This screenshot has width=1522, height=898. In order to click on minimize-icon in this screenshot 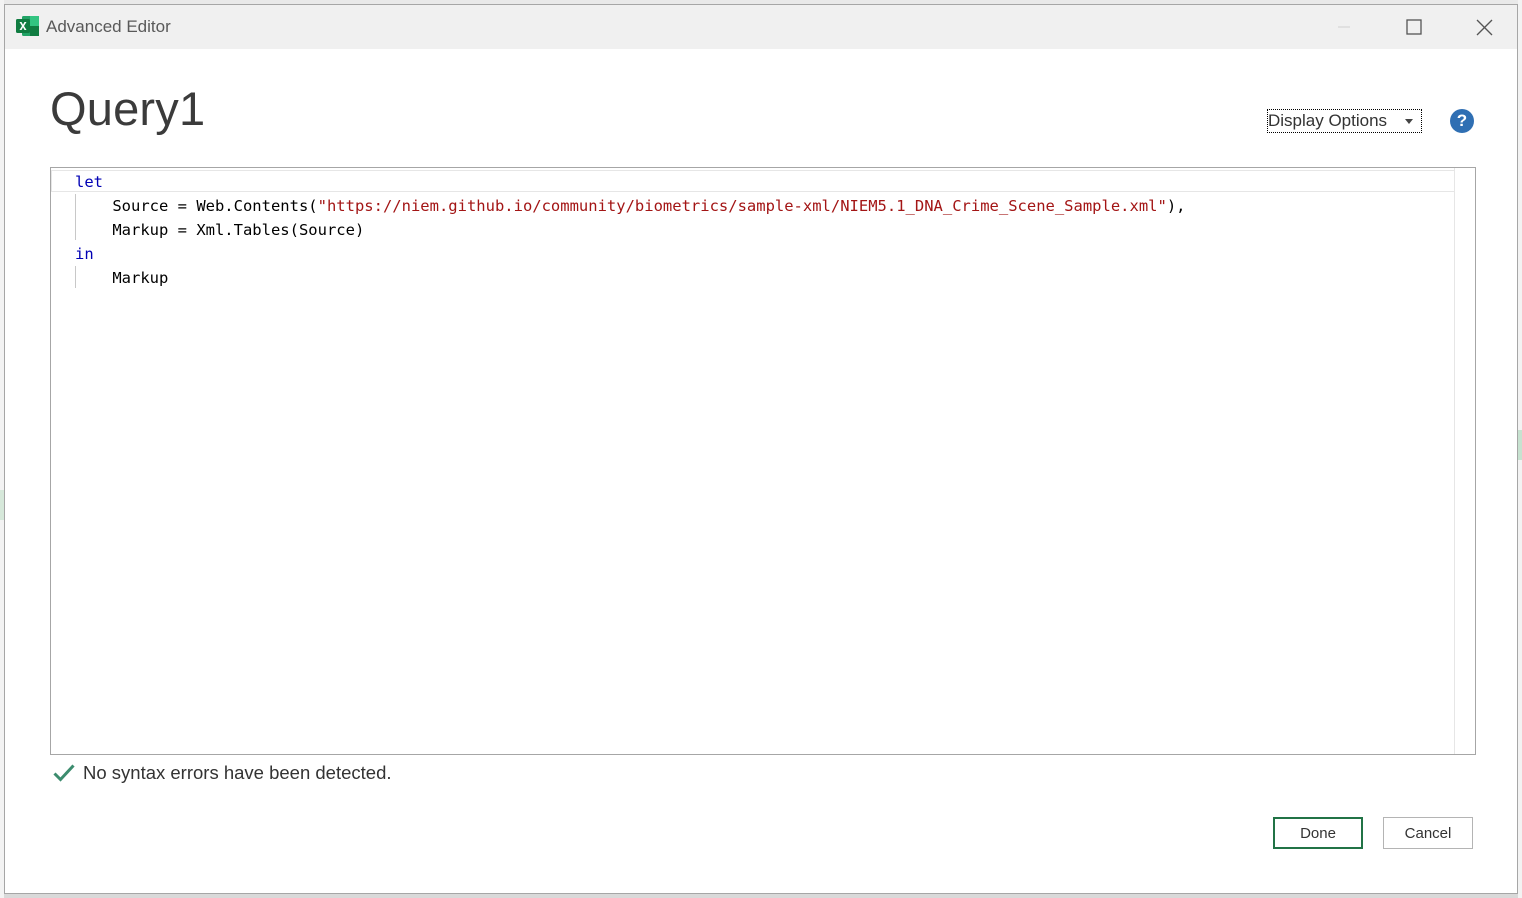, I will do `click(1344, 27)`.